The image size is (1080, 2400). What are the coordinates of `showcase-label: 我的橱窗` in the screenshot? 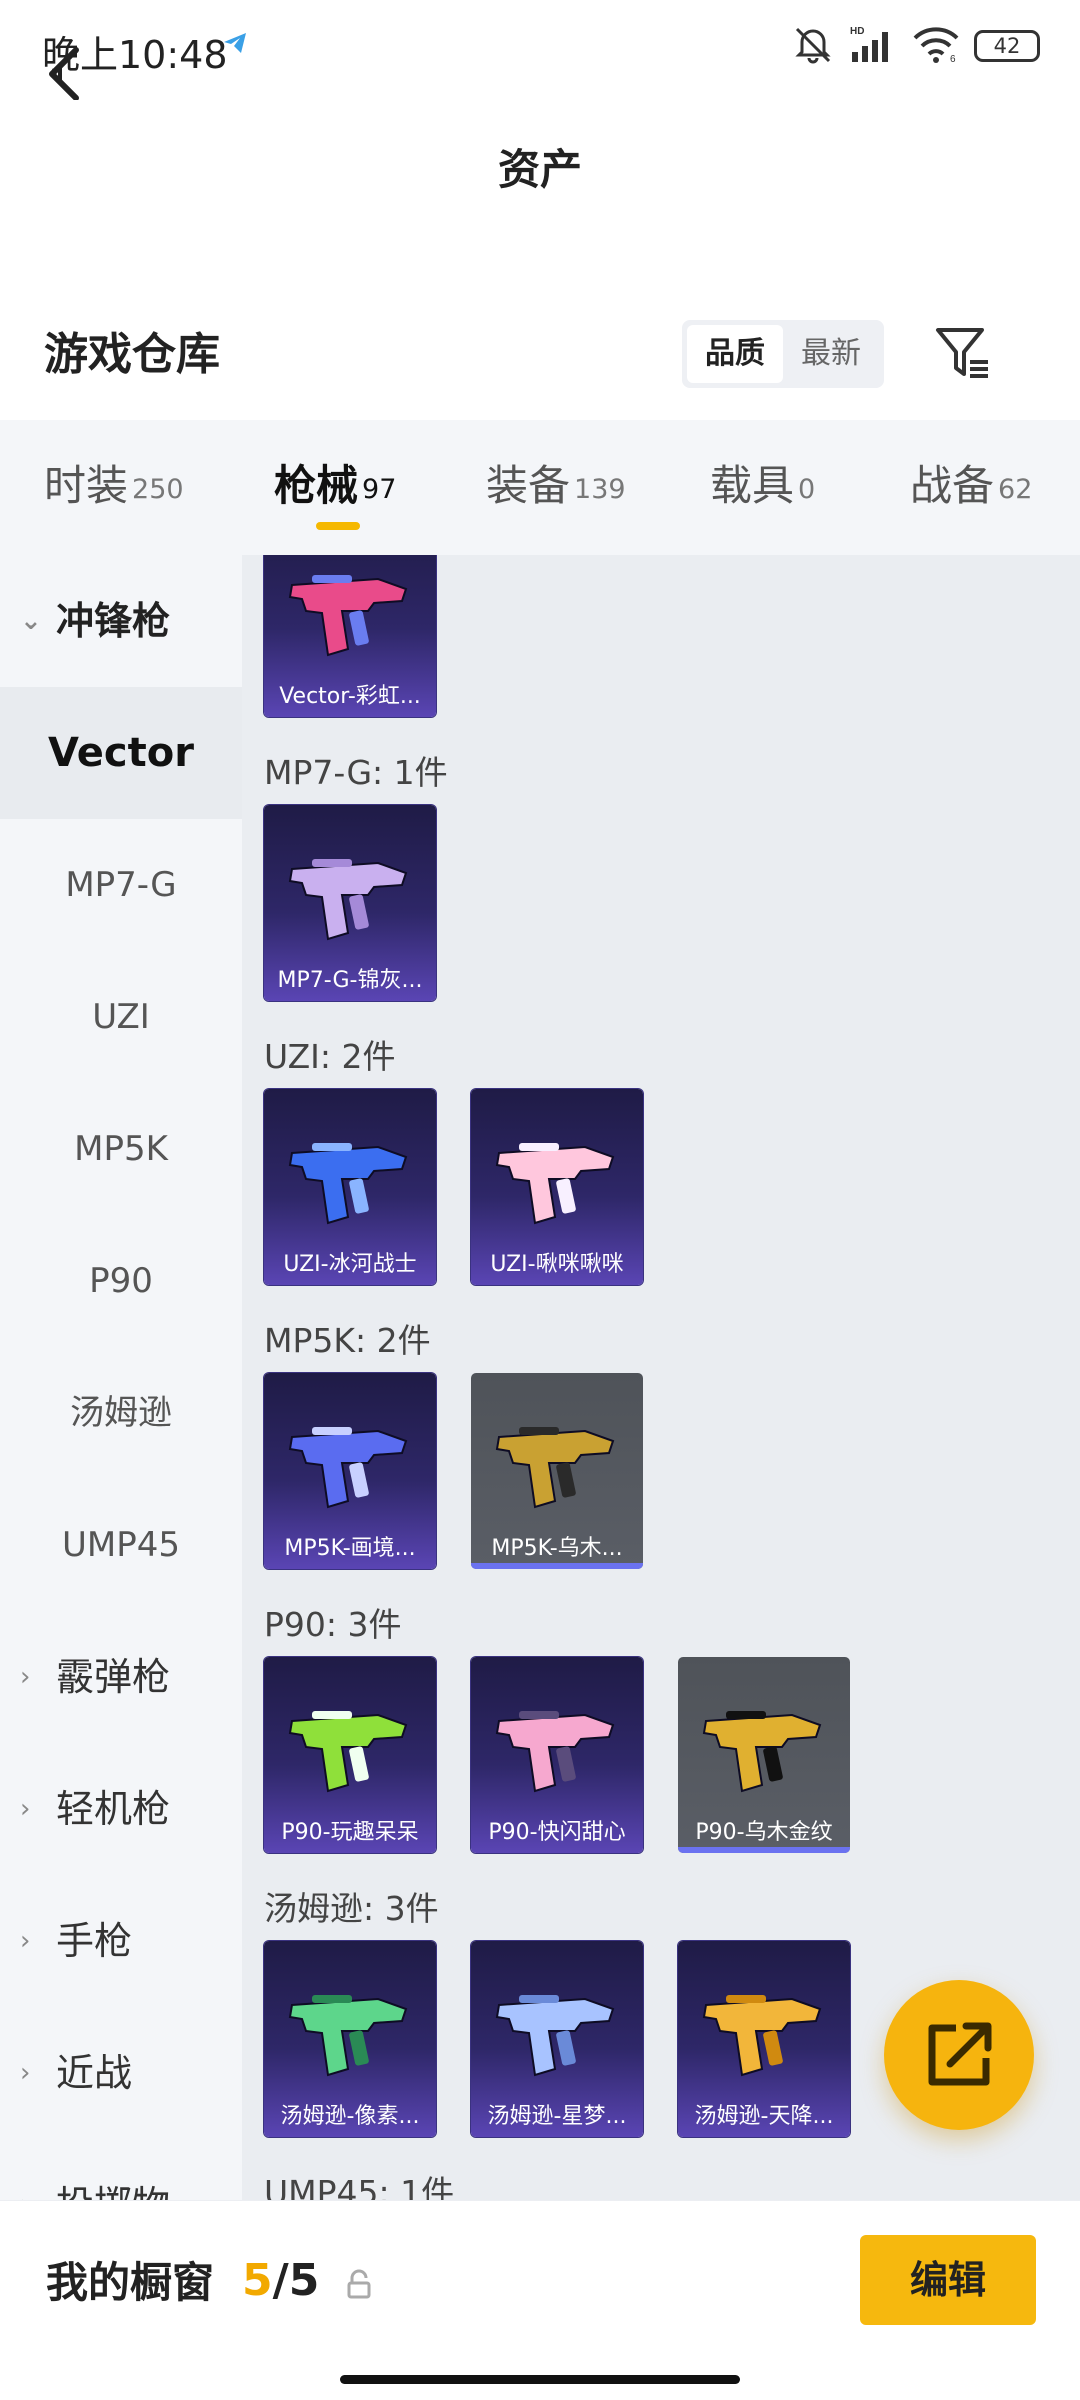 It's located at (130, 2282).